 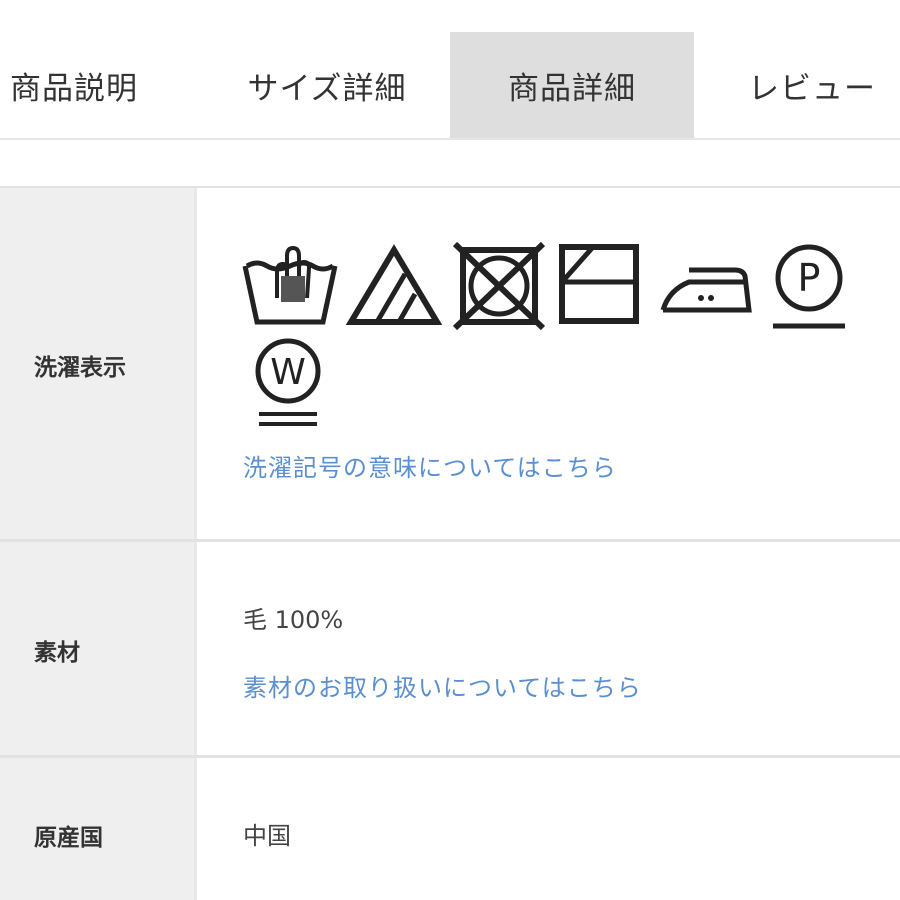 What do you see at coordinates (548, 829) in the screenshot?
I see `origin-content: 中国` at bounding box center [548, 829].